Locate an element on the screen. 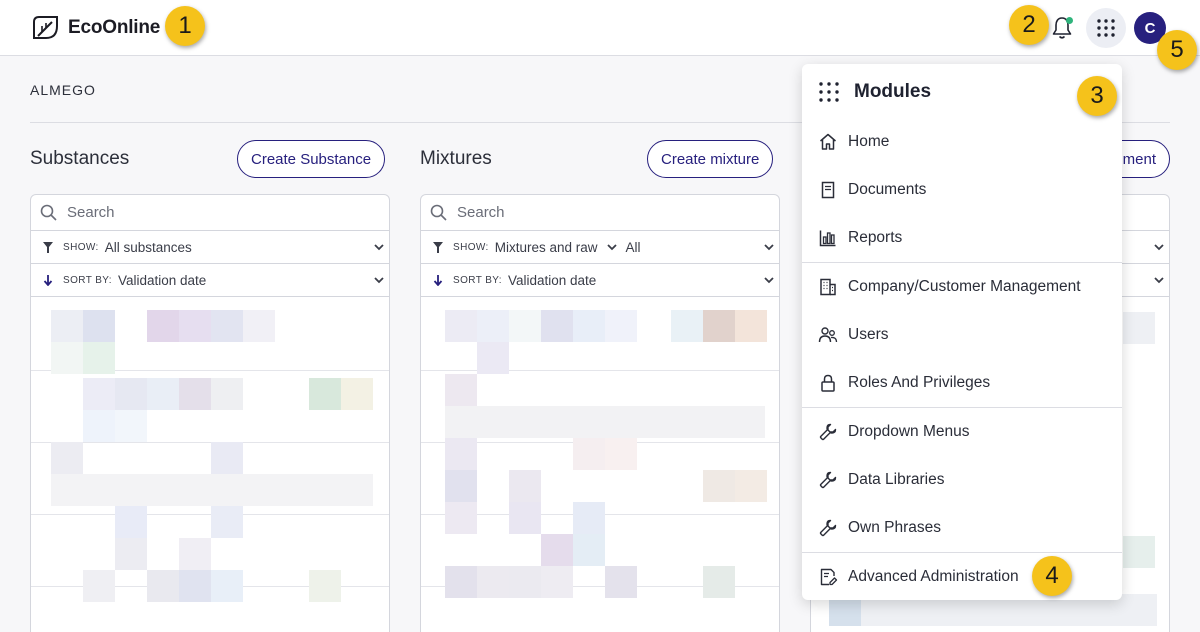 This screenshot has height=632, width=1200. mixtures-search-row is located at coordinates (600, 213).